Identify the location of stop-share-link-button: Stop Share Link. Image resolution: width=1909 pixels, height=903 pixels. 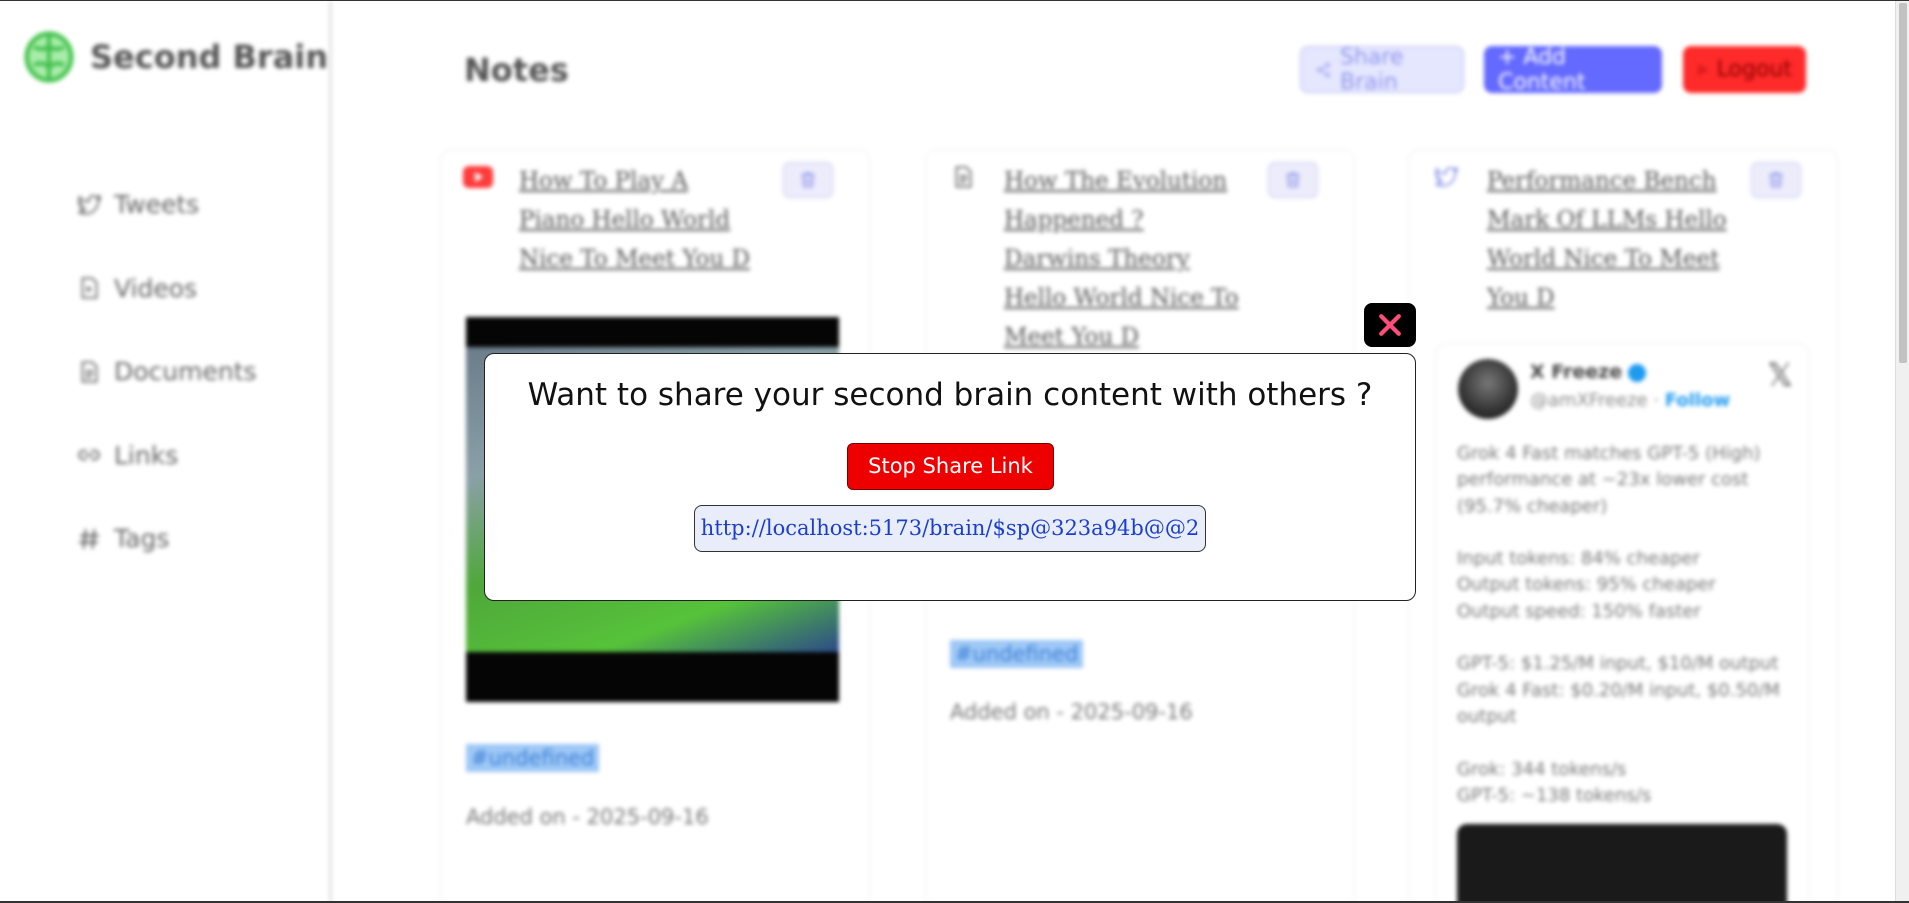
(950, 466).